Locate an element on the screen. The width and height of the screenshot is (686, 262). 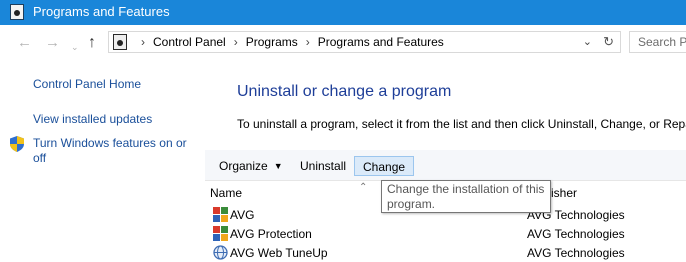
uninstall-button: Uninstall is located at coordinates (323, 166).